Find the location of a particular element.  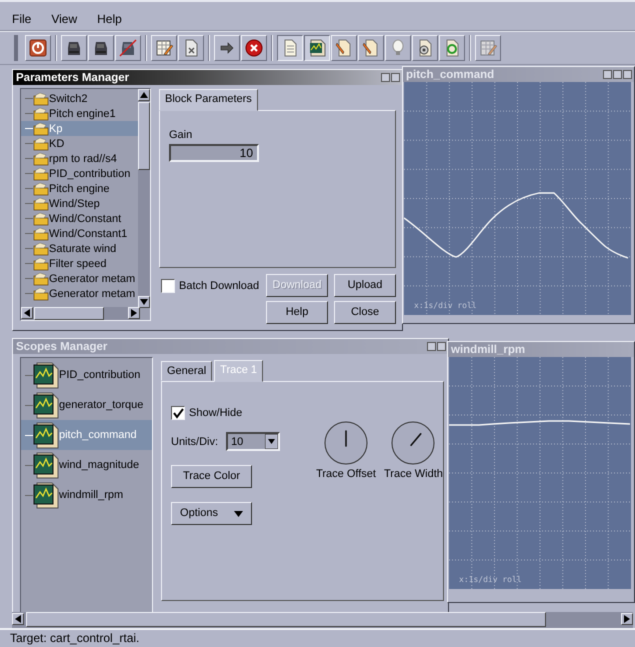

tab: General is located at coordinates (186, 371).